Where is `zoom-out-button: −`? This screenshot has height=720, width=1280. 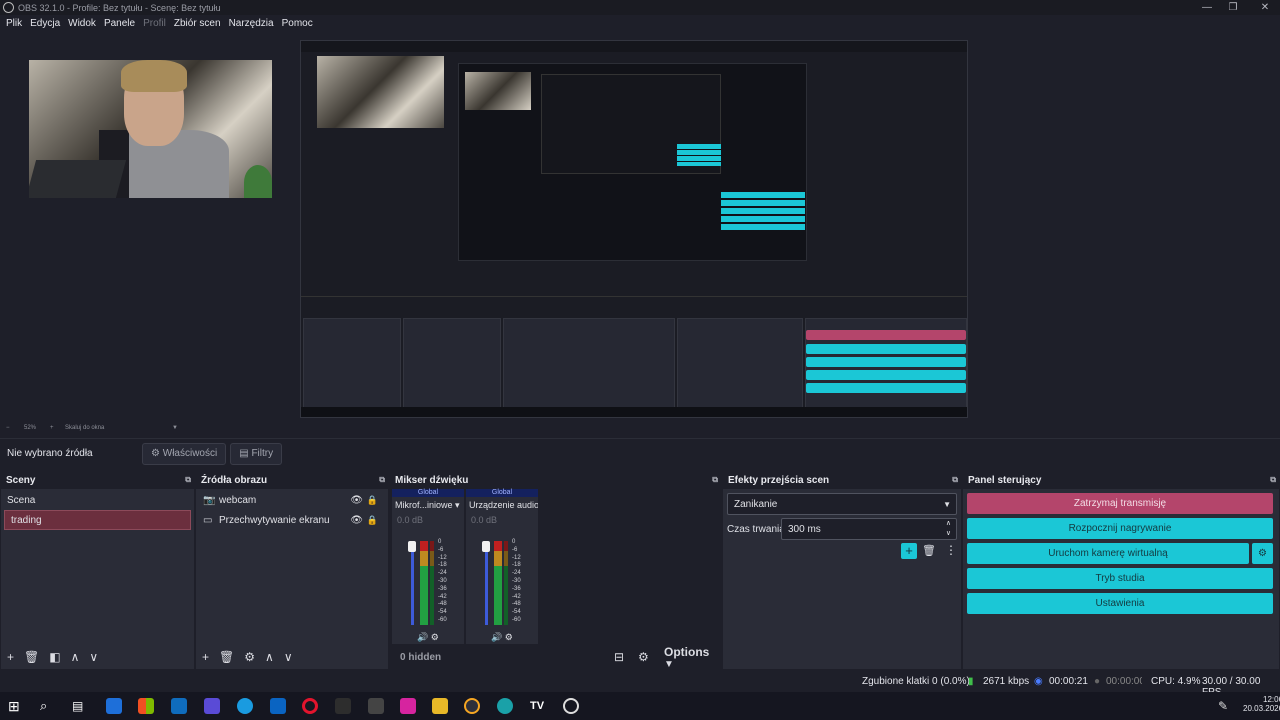 zoom-out-button: − is located at coordinates (8, 428).